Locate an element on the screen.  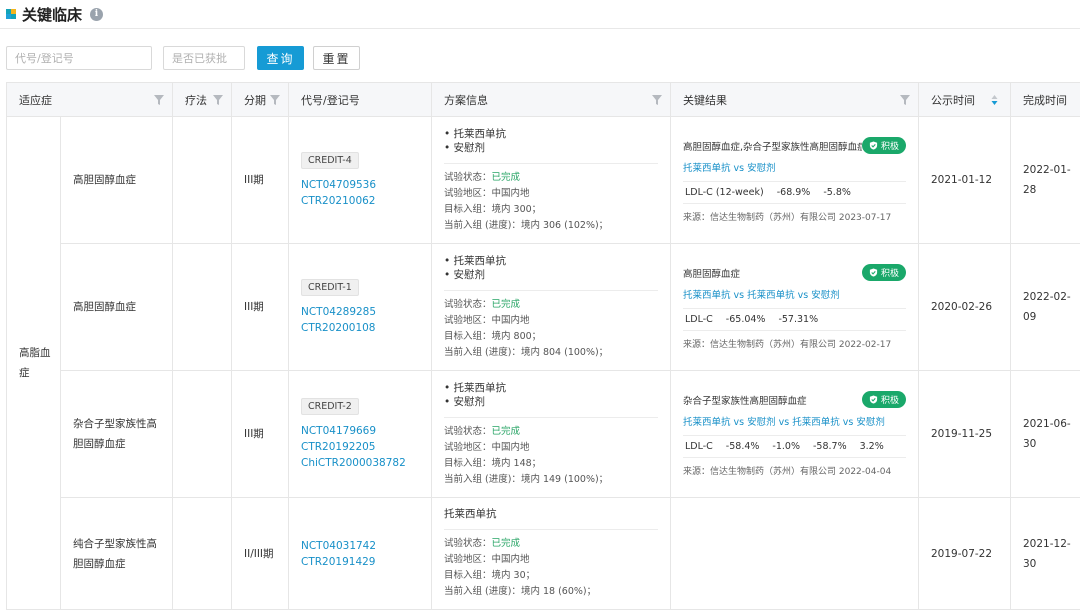
registry-link: ChiCTR2000038782 is located at coordinates (360, 463).